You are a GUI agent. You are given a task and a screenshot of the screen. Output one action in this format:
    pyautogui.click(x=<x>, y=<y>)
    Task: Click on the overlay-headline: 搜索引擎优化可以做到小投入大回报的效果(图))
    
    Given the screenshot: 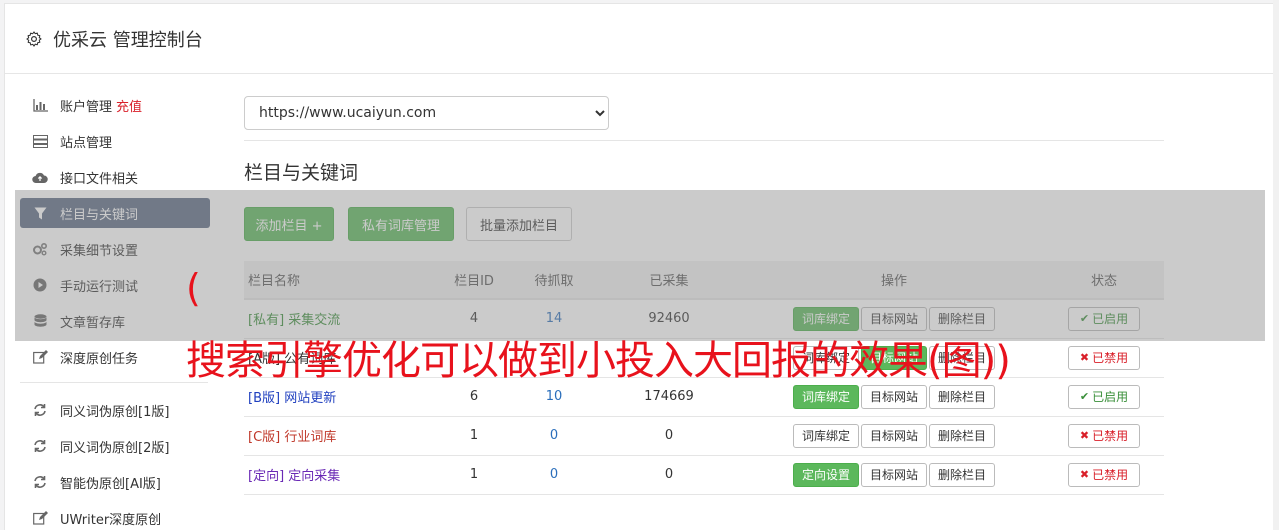 What is the action you would take?
    pyautogui.click(x=598, y=361)
    